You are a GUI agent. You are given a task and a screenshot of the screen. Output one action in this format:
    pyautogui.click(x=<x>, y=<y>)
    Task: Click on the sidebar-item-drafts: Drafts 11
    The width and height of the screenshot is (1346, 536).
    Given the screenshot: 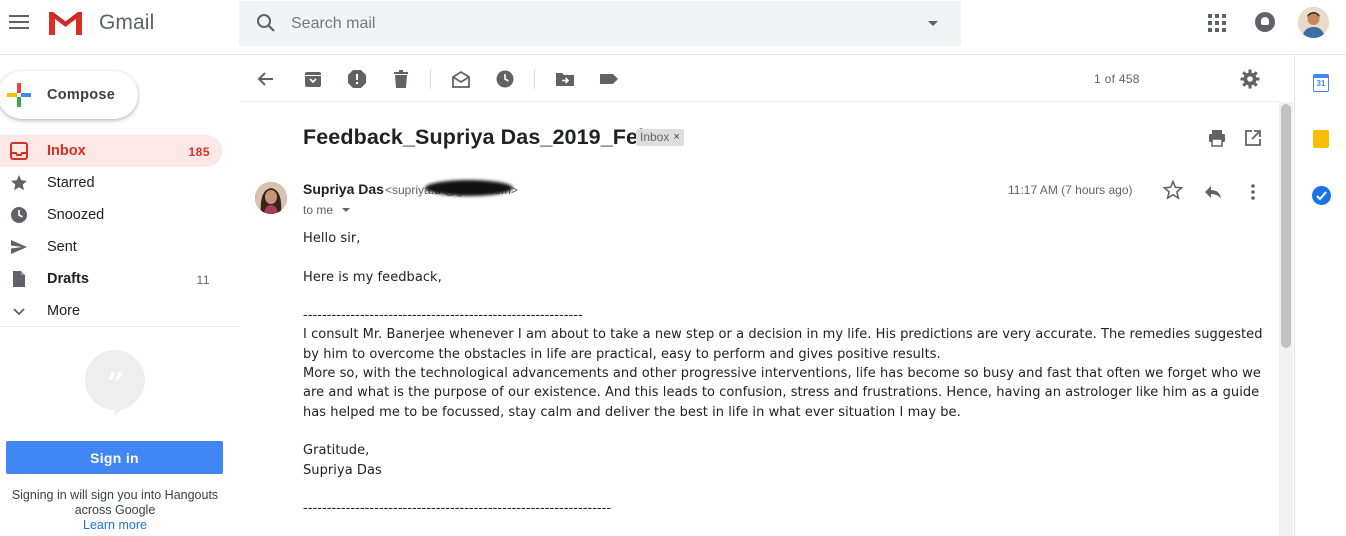 What is the action you would take?
    pyautogui.click(x=111, y=279)
    